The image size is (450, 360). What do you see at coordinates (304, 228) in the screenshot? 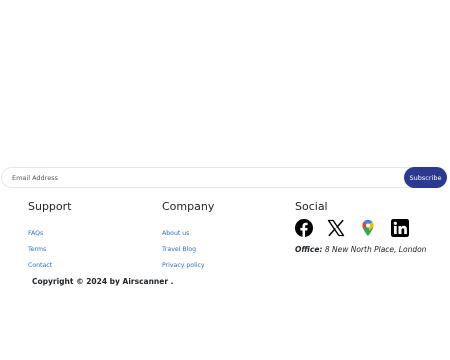
I see `facebook-icon` at bounding box center [304, 228].